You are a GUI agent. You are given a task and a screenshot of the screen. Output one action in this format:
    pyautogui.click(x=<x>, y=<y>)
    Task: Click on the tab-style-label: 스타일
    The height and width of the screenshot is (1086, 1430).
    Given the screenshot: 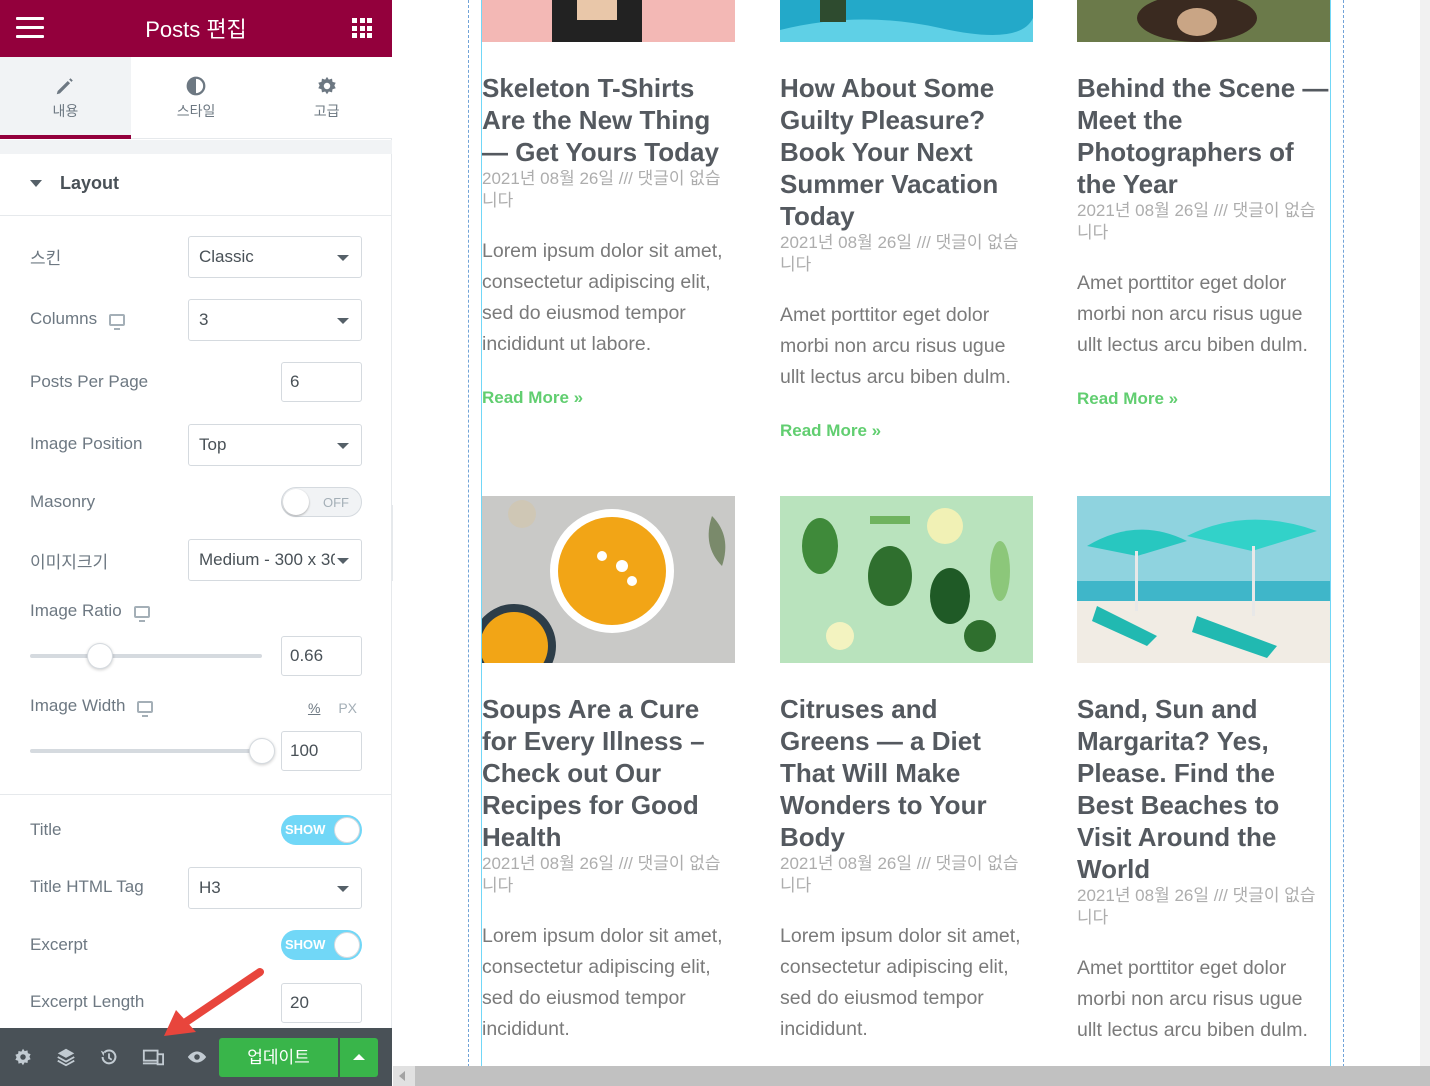 What is the action you would take?
    pyautogui.click(x=196, y=111)
    